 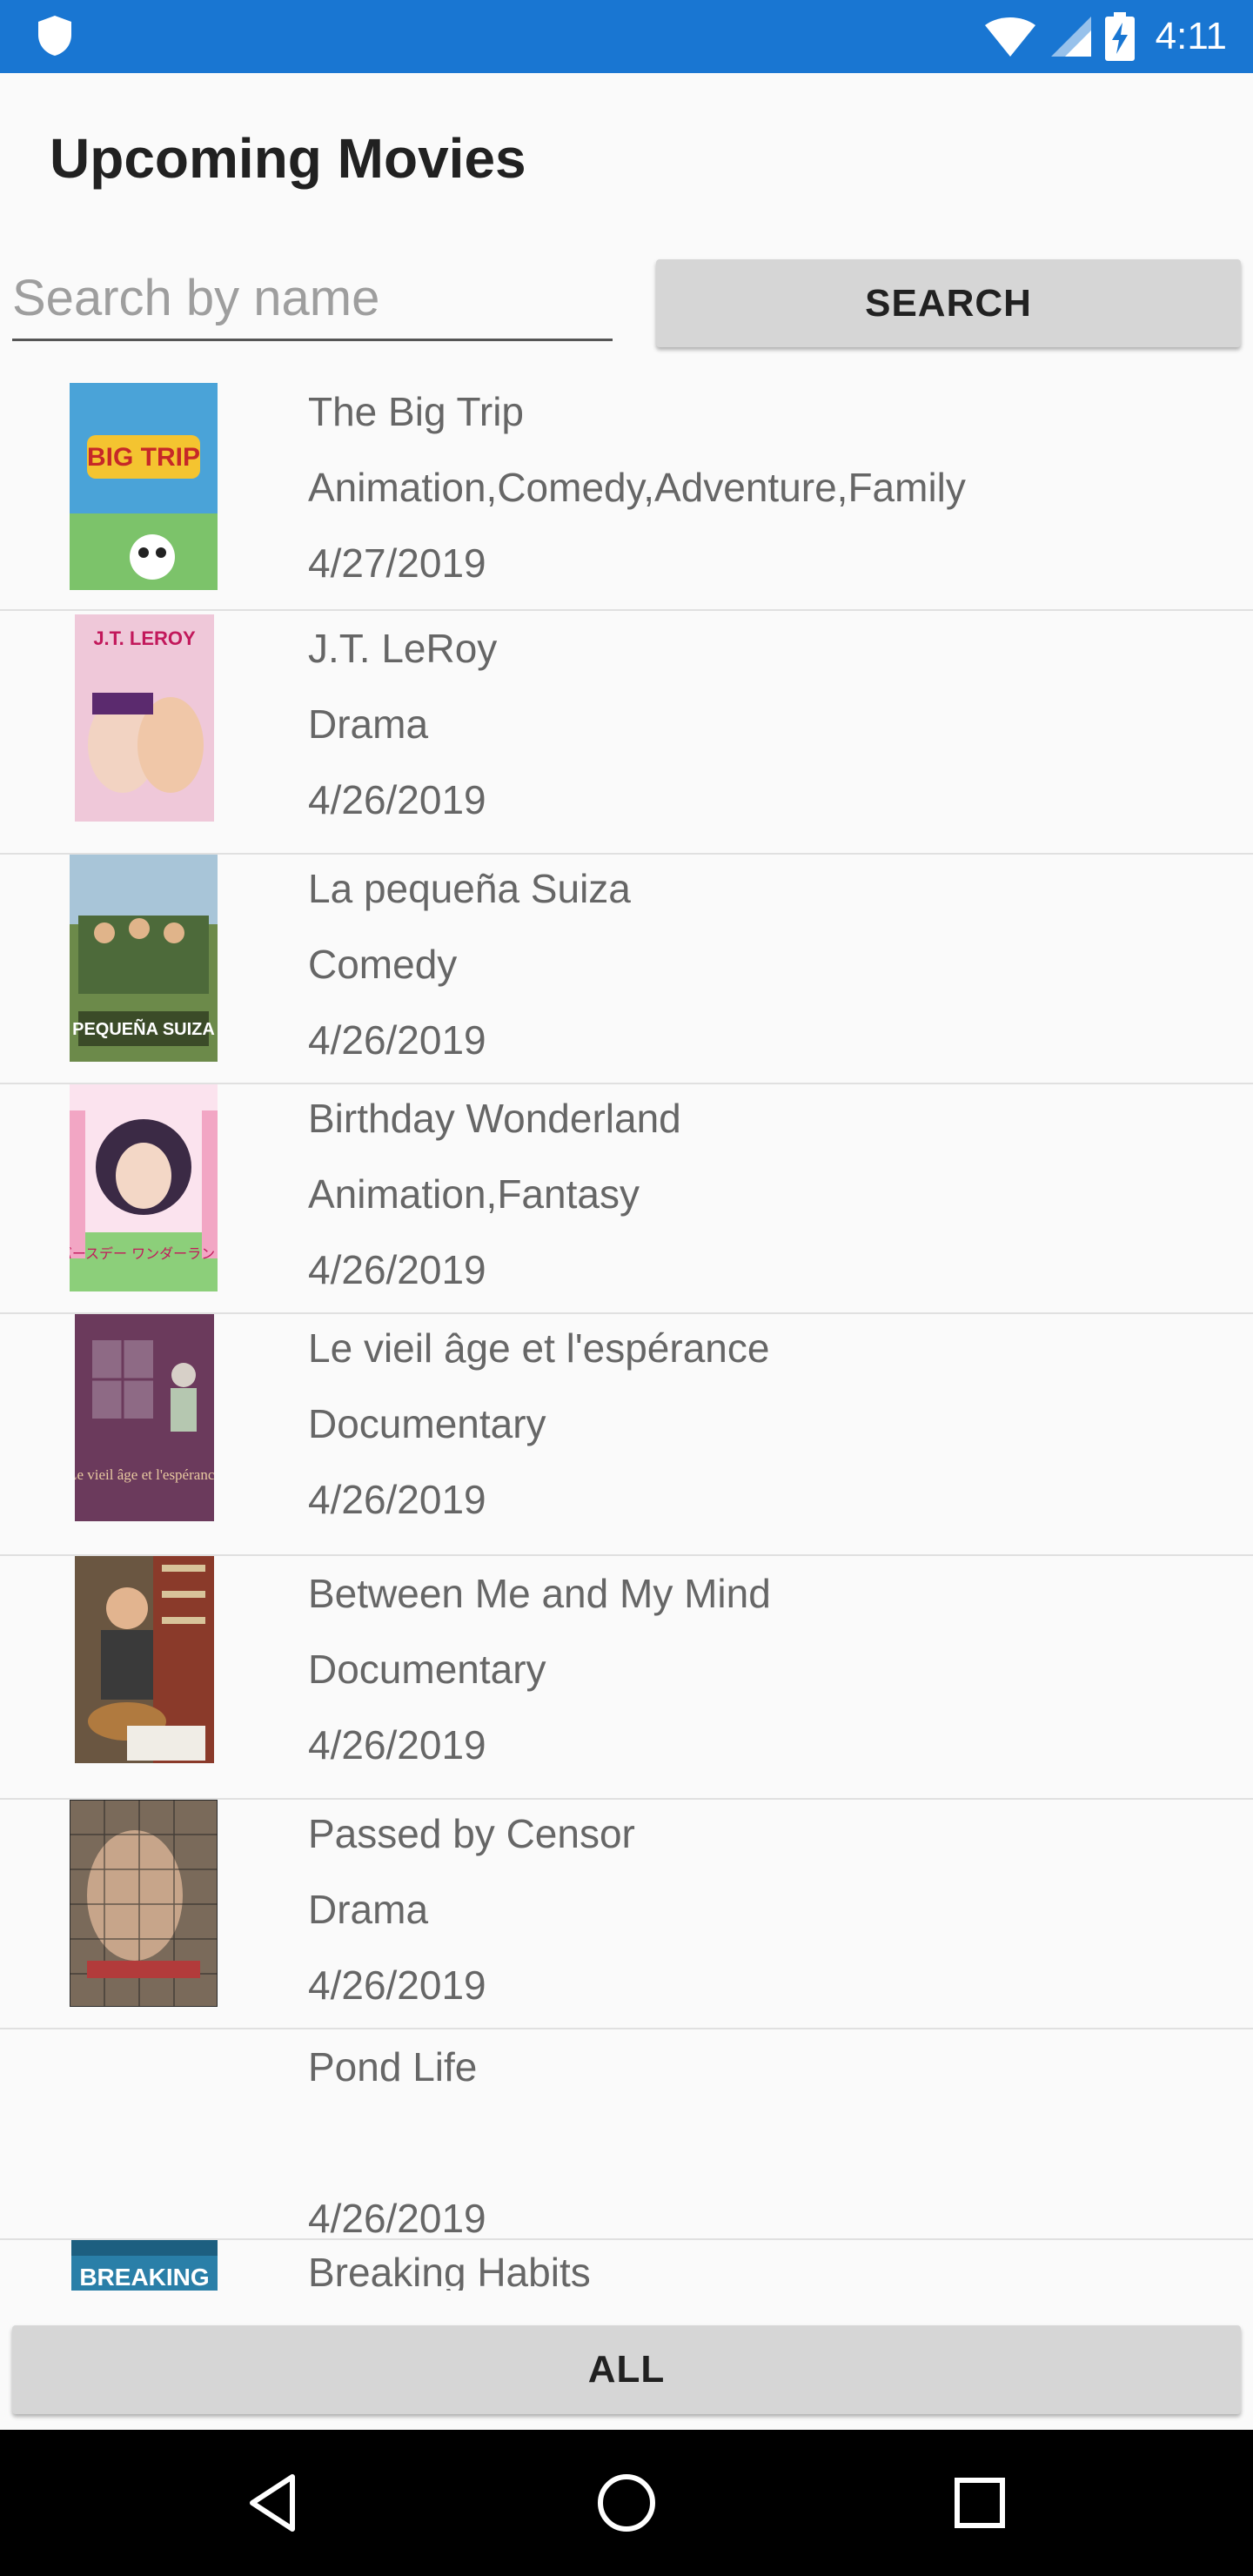 I want to click on movie-genres: Comedy, so click(x=383, y=965).